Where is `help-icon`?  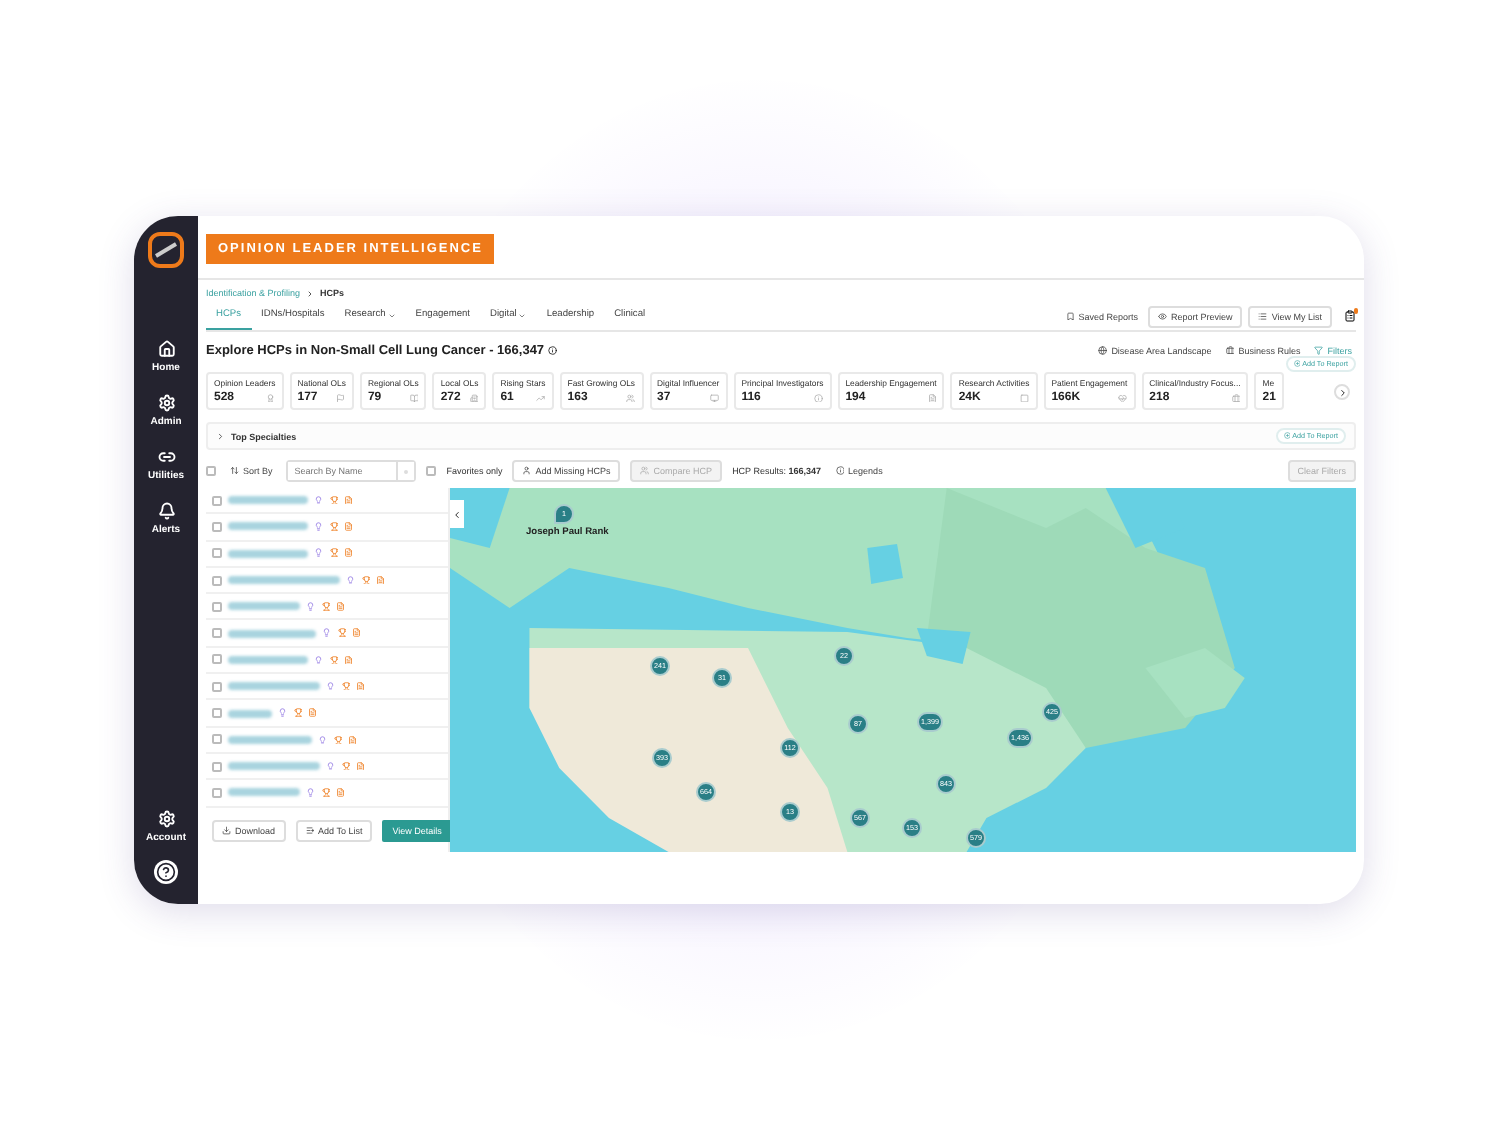
help-icon is located at coordinates (166, 872).